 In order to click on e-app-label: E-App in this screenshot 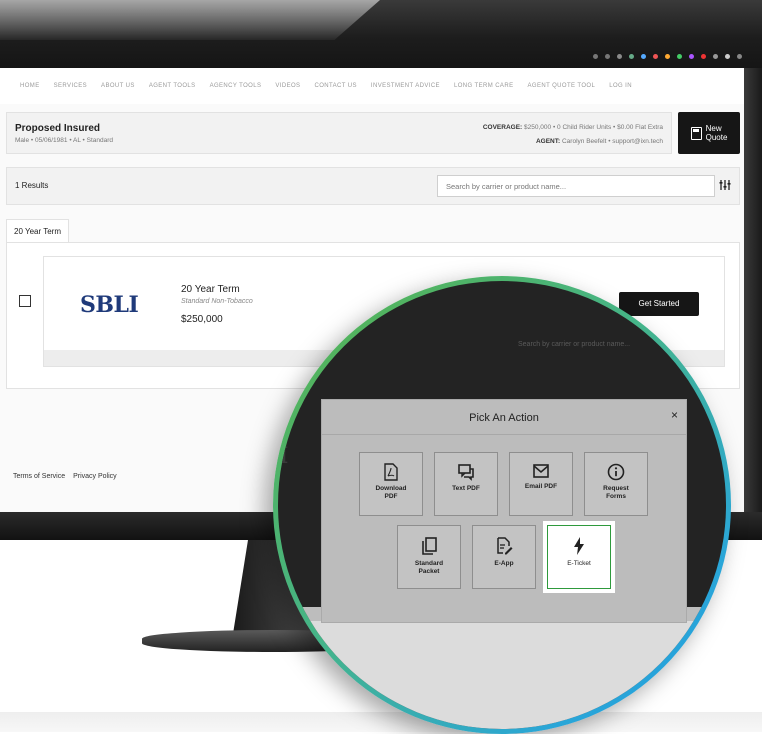, I will do `click(504, 563)`.